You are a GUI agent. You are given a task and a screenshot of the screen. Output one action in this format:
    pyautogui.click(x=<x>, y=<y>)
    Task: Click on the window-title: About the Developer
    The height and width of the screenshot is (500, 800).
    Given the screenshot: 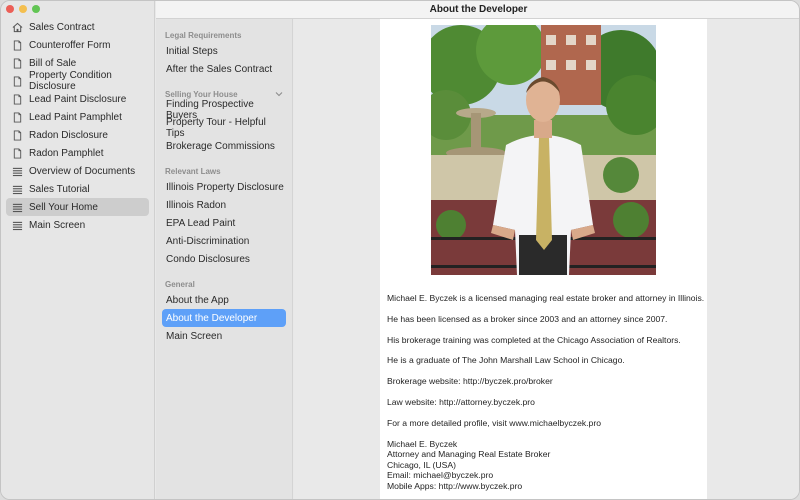 What is the action you would take?
    pyautogui.click(x=477, y=10)
    